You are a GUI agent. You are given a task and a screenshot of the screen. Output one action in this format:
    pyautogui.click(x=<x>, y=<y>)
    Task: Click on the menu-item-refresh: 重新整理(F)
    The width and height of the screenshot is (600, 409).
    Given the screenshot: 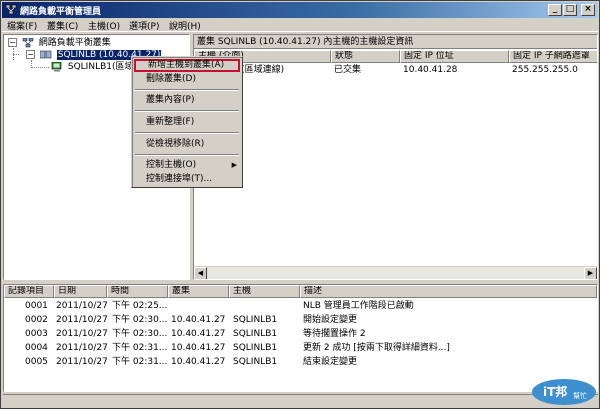 What is the action you would take?
    pyautogui.click(x=187, y=122)
    